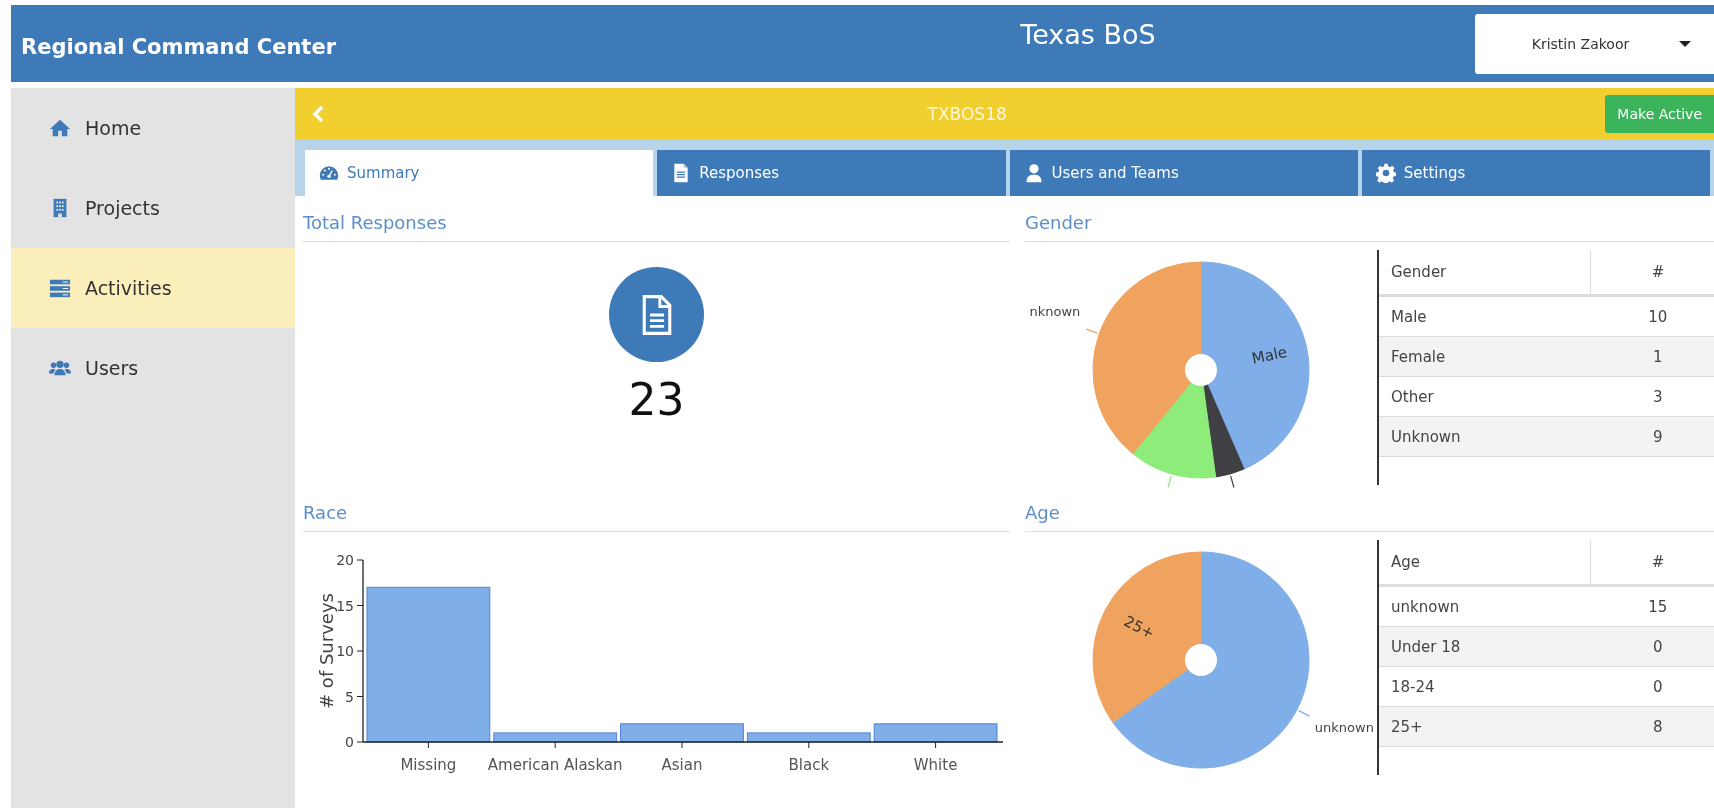  Describe the element at coordinates (1535, 173) in the screenshot. I see `tab: Settings` at that location.